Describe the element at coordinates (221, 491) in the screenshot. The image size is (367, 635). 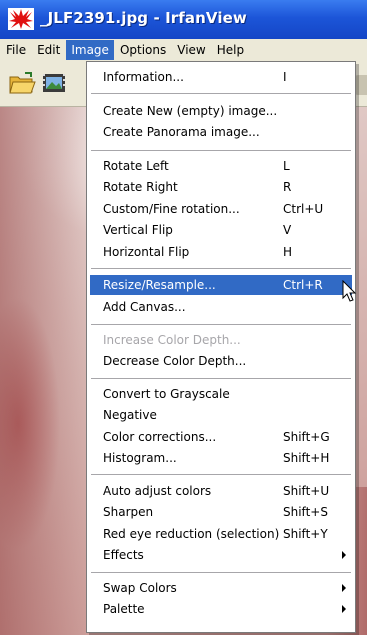
I see `menu-item-auto-adjust-colors: Auto adjust colors Shift+U` at that location.